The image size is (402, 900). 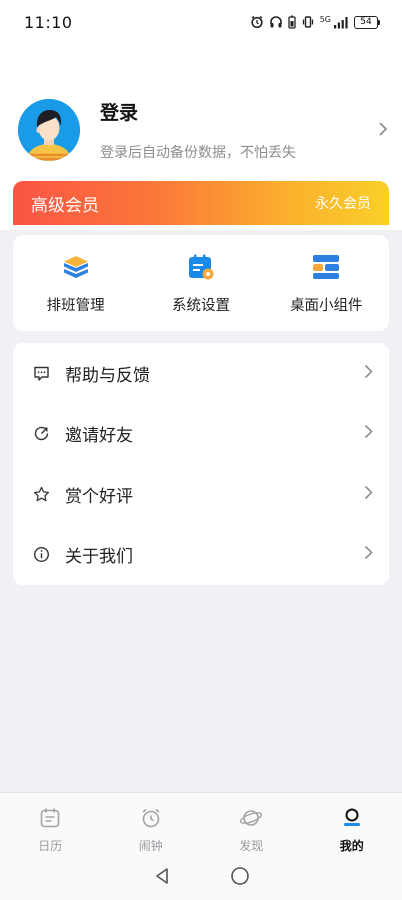 I want to click on system-nav-bar, so click(x=201, y=878).